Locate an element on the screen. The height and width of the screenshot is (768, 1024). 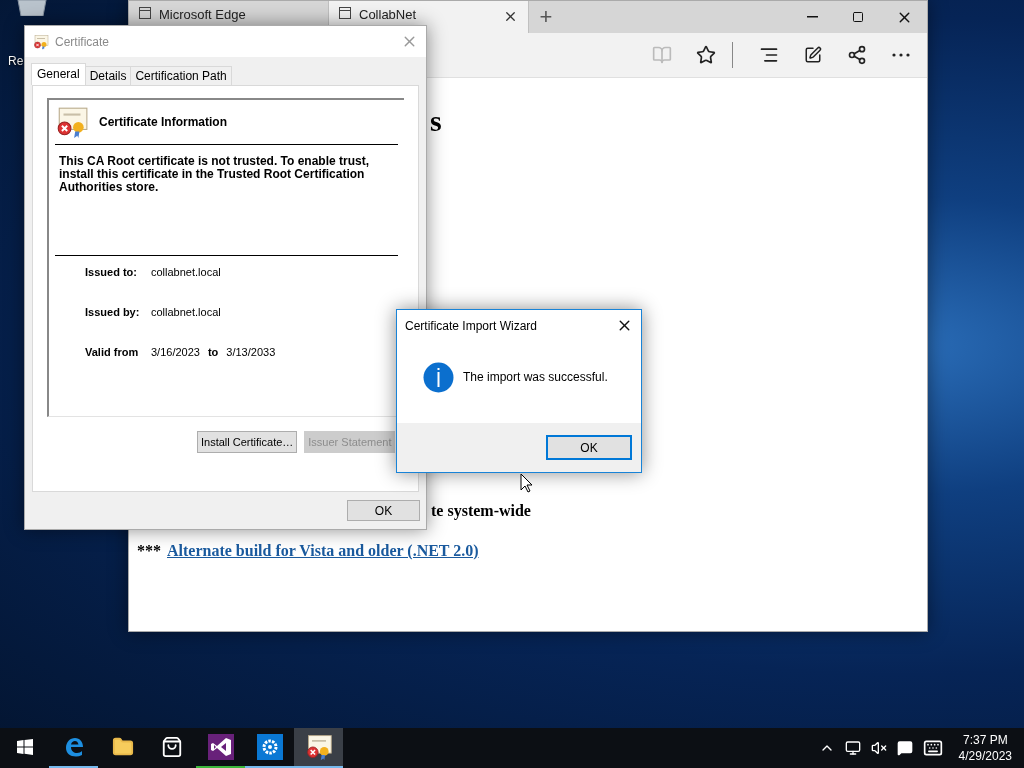
dialog-tab: Certification Path is located at coordinates (181, 75).